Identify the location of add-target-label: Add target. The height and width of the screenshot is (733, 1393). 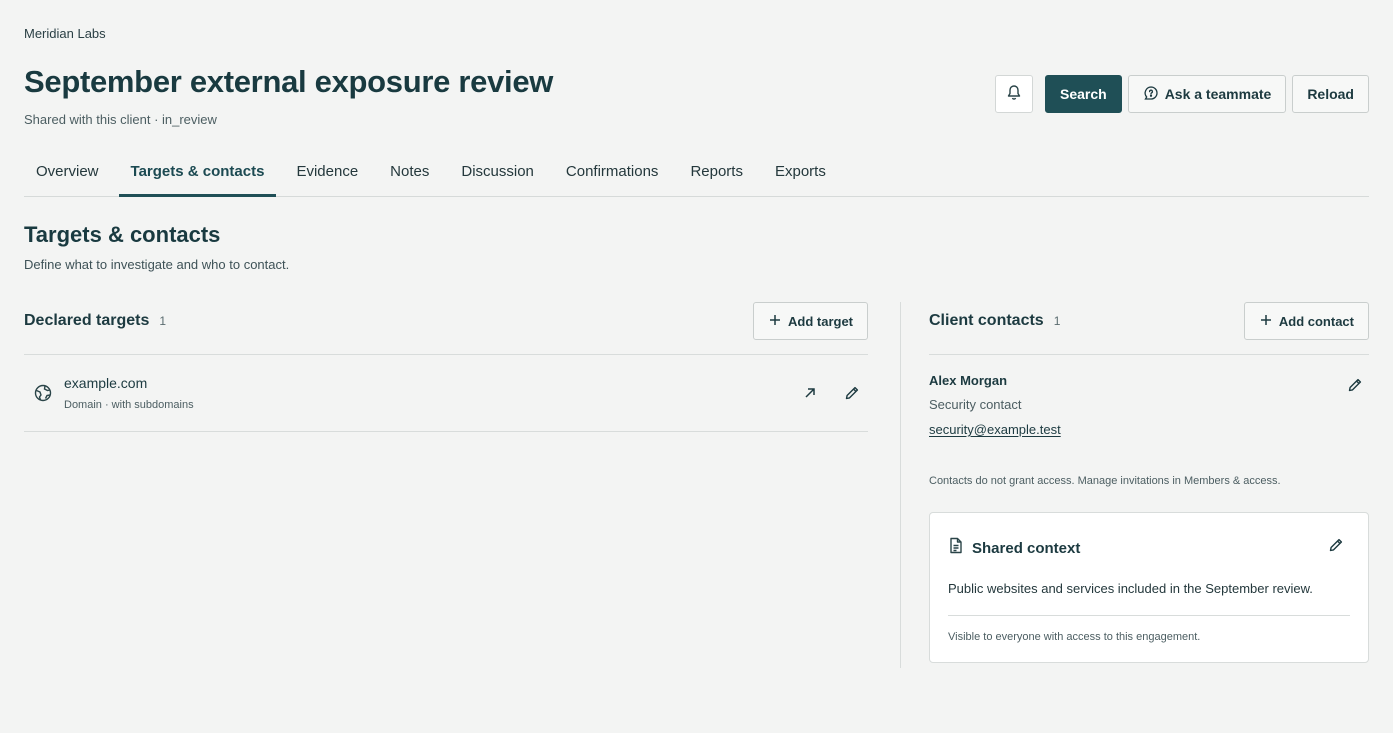
(820, 321).